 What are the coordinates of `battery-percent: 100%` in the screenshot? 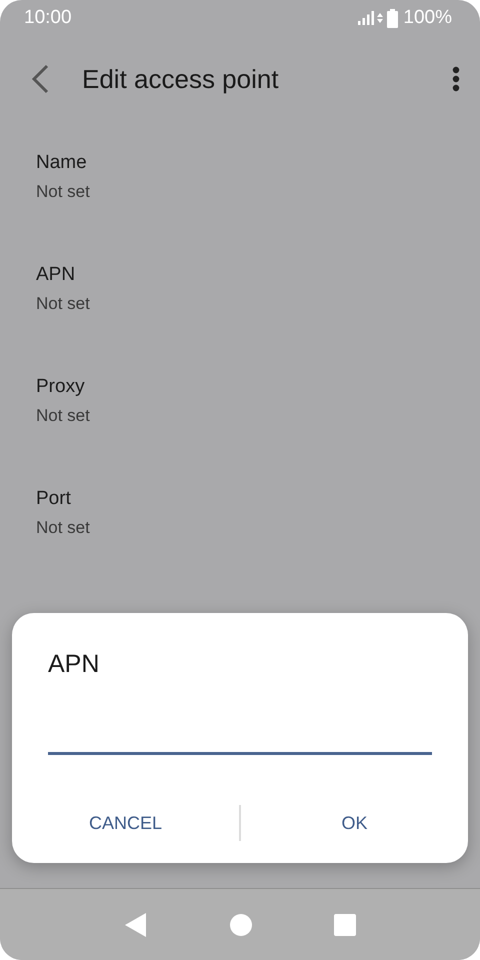 It's located at (427, 18).